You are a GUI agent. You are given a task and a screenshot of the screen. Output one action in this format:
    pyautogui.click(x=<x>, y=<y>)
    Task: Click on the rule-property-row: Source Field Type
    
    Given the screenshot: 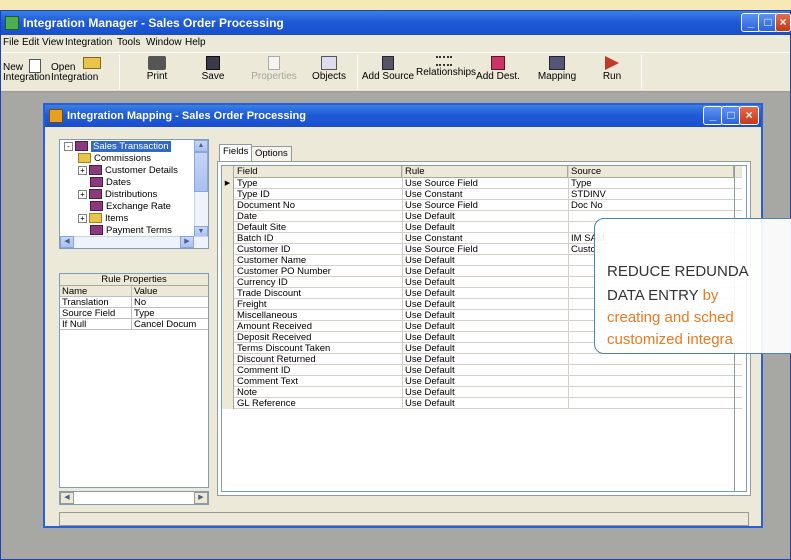 What is the action you would take?
    pyautogui.click(x=134, y=313)
    